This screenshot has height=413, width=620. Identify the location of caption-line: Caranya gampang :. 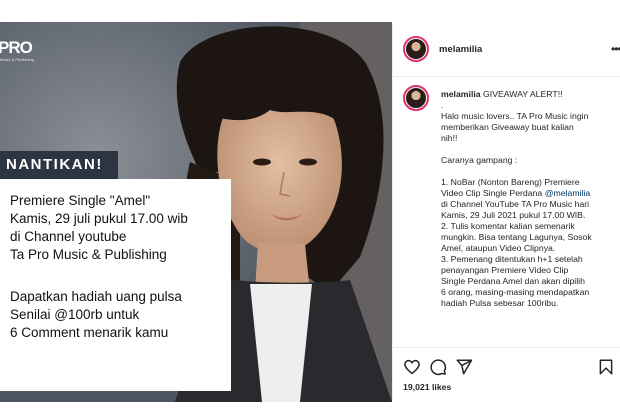
(479, 160).